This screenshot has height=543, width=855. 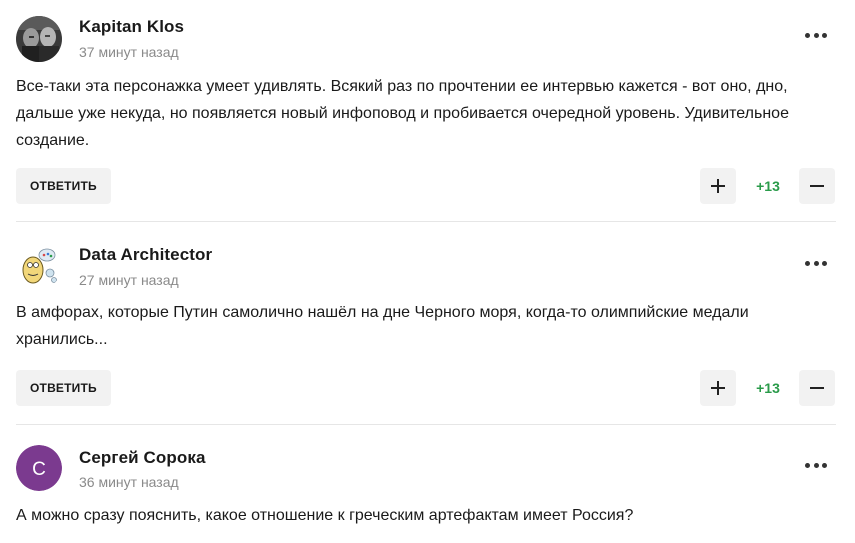 I want to click on comment-time: 36 минут назад, so click(x=129, y=482).